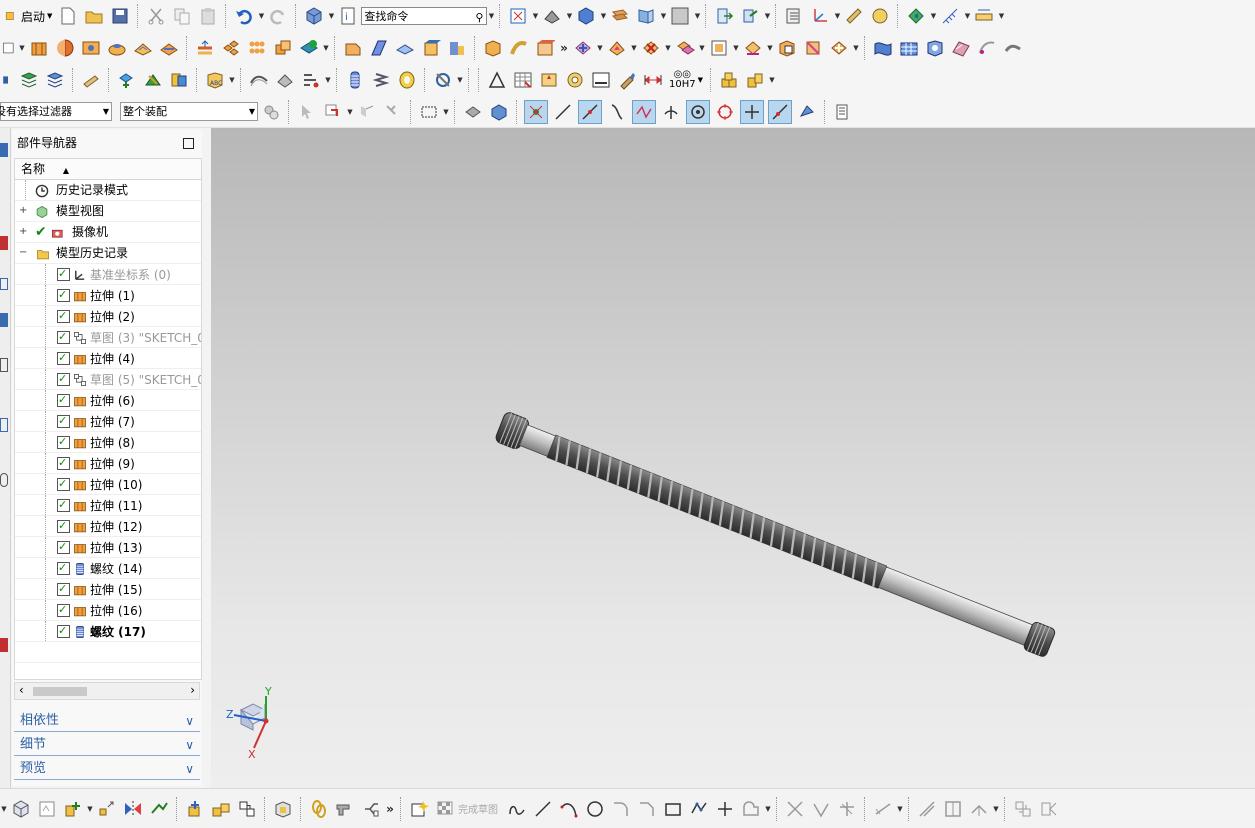 The width and height of the screenshot is (1255, 828). What do you see at coordinates (673, 809) in the screenshot?
I see `rectangle-icon` at bounding box center [673, 809].